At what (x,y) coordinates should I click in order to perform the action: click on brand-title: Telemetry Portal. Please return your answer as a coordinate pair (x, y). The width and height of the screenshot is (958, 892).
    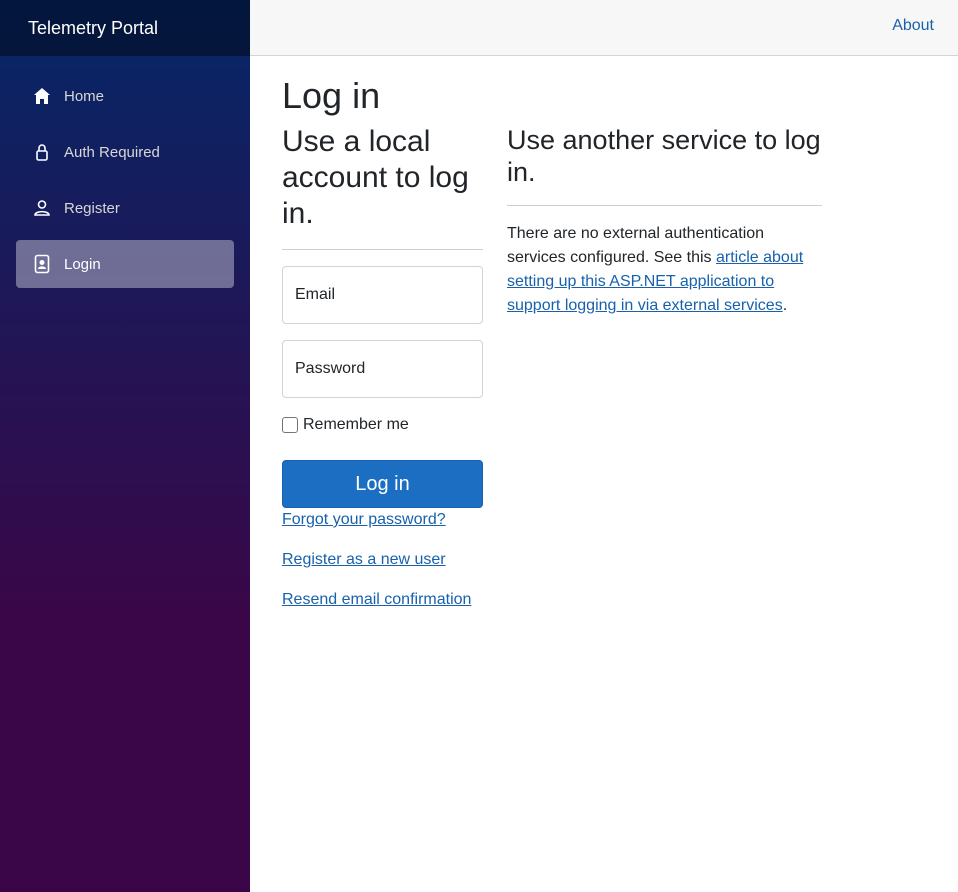
    Looking at the image, I should click on (125, 28).